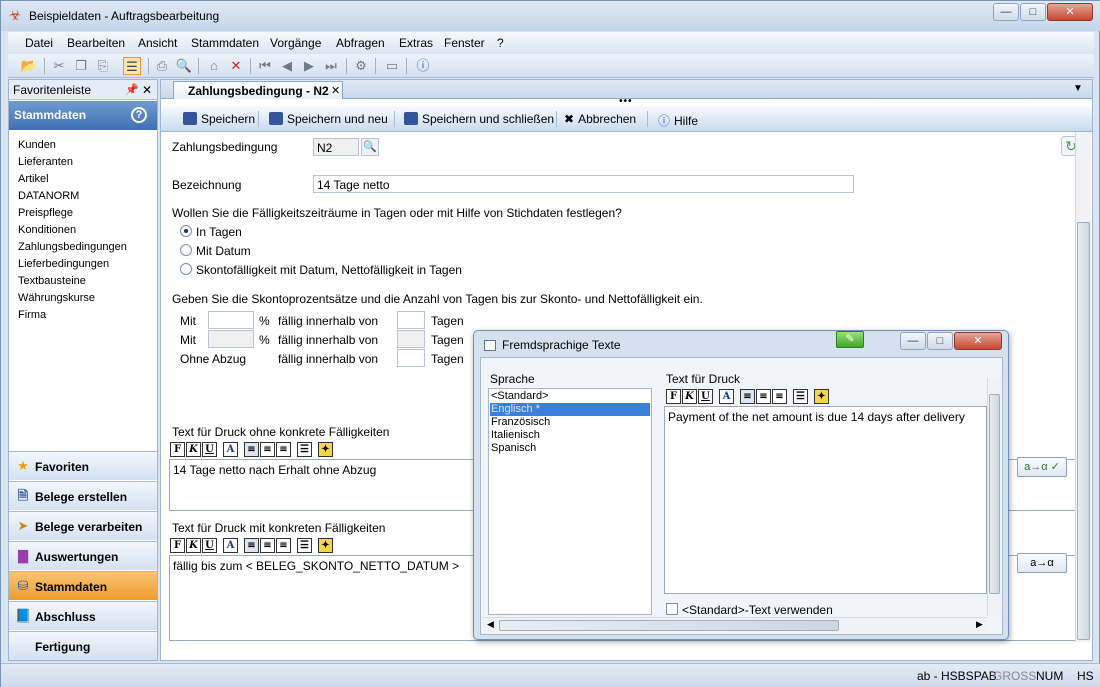  I want to click on save-close-button: Speichern und schließen, so click(479, 119).